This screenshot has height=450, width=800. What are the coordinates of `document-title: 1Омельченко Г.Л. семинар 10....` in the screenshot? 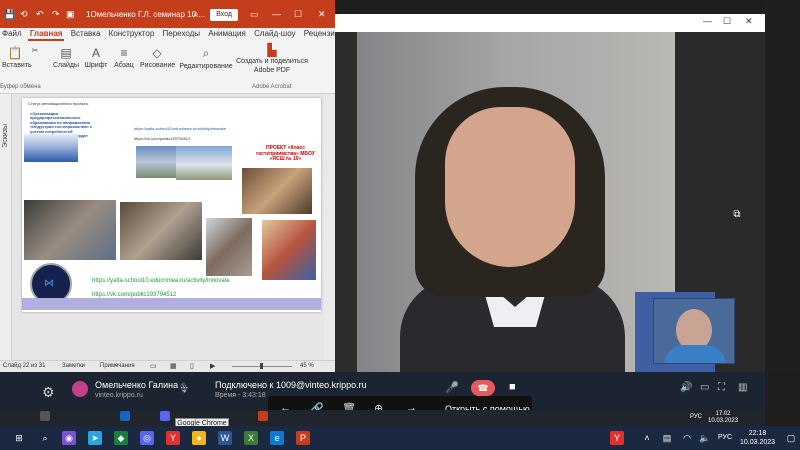 It's located at (145, 14).